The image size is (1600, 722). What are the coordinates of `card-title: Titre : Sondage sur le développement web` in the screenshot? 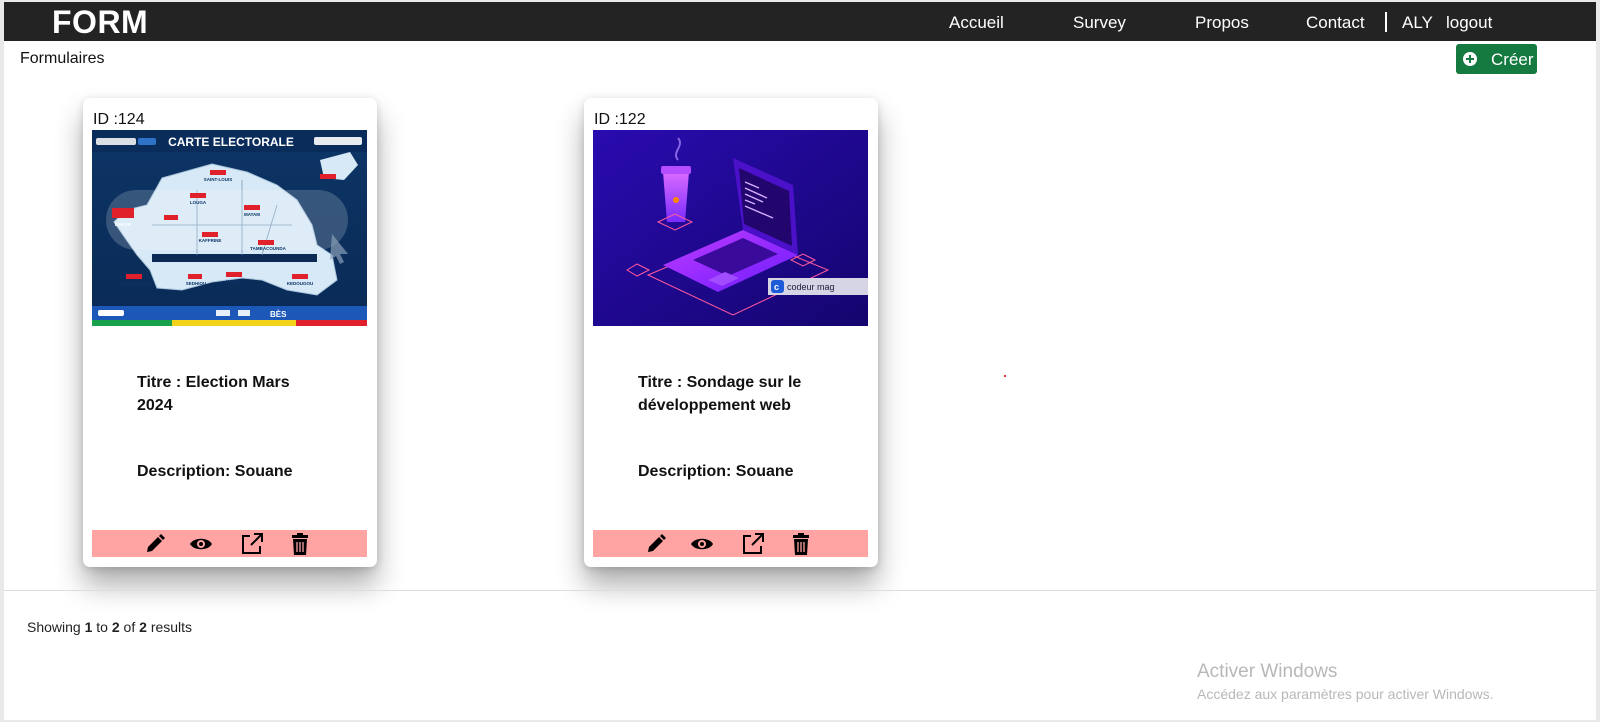 It's located at (720, 394).